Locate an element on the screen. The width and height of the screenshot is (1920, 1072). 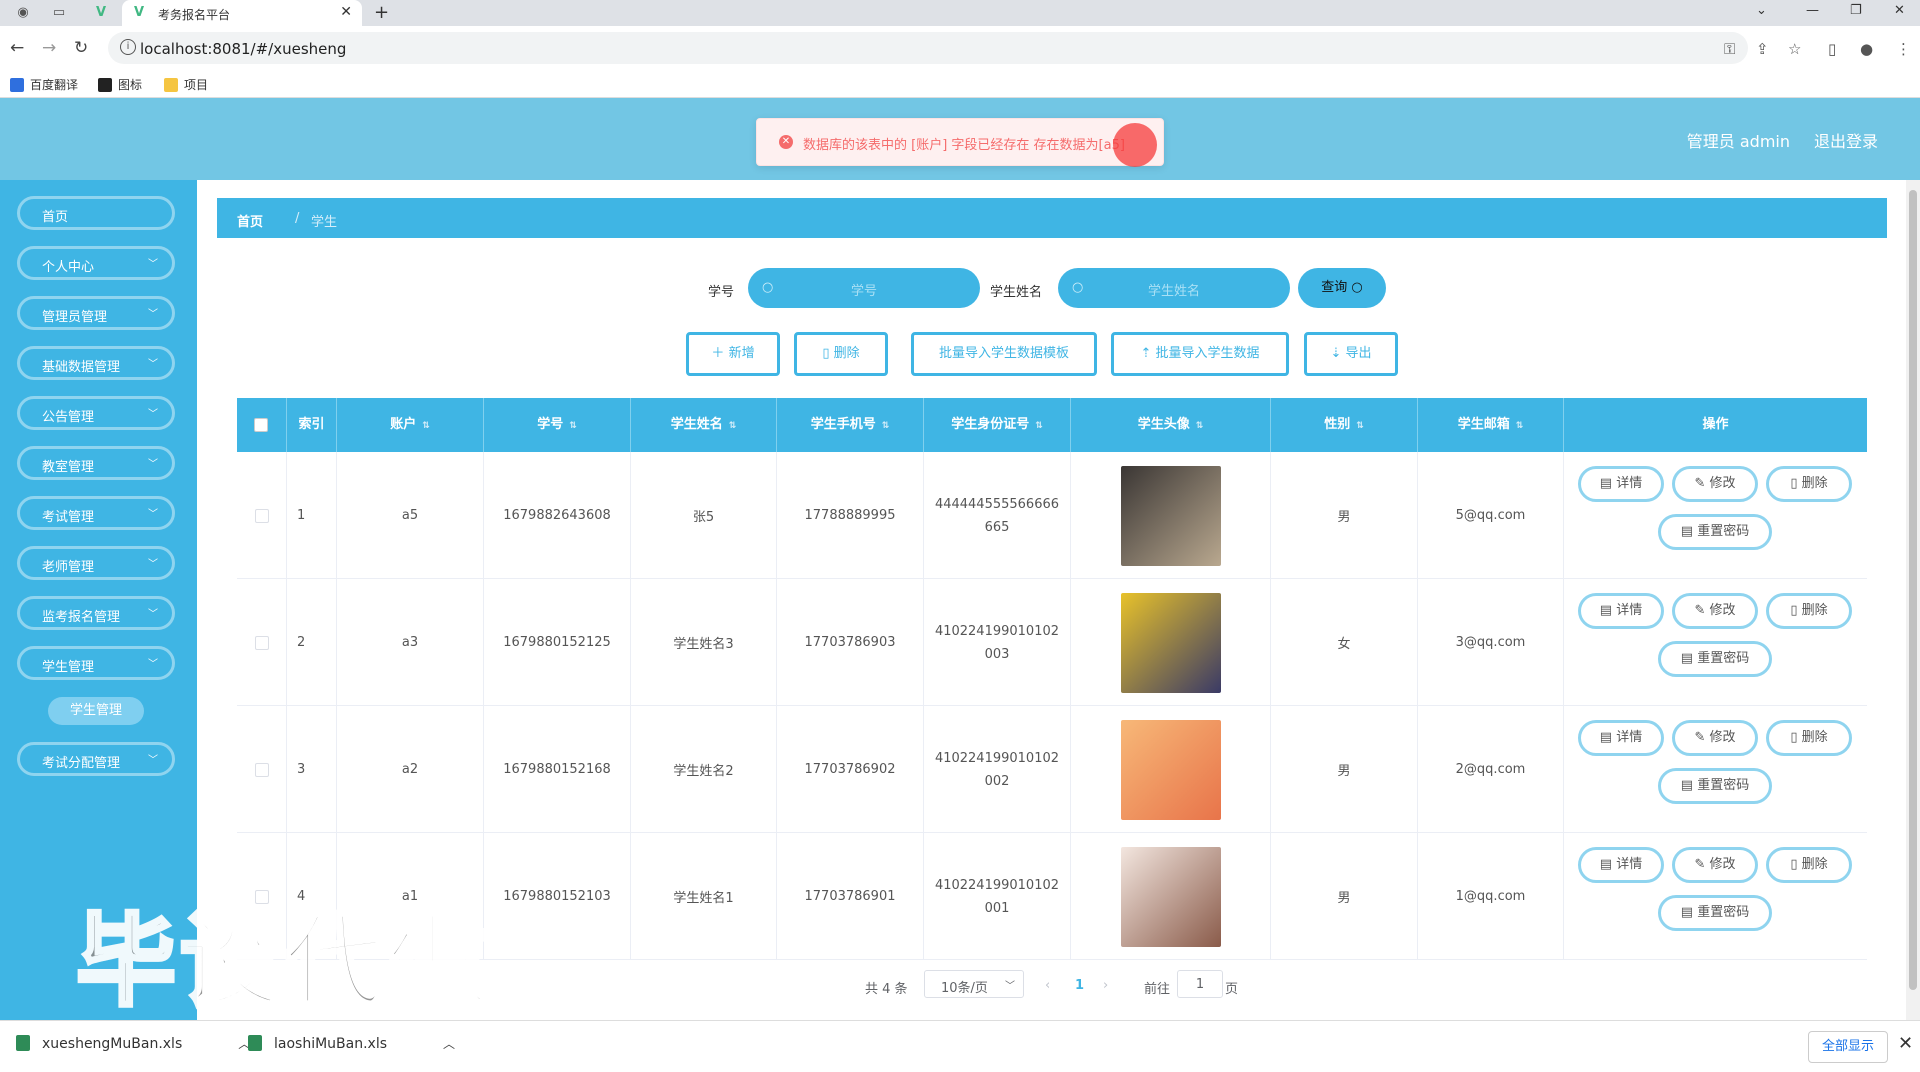
table-cell: ▤ 详情 ✎ 修改 ▯ 删除 ▤ 重置密码 is located at coordinates (1715, 642).